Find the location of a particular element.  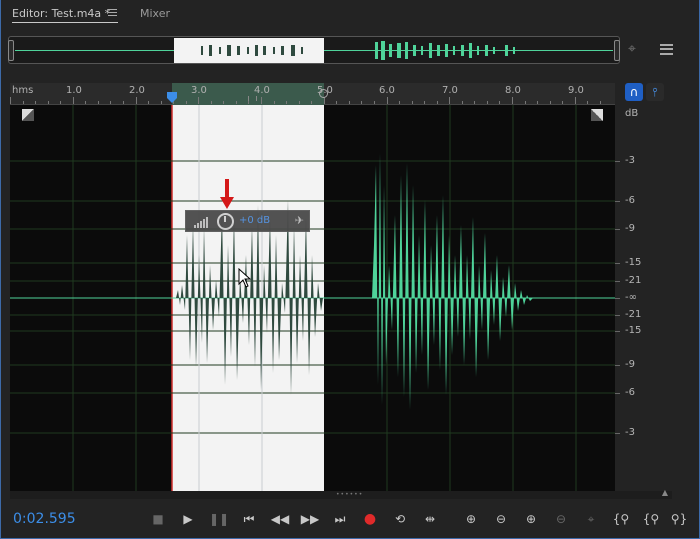

pin-icon: ⫯ is located at coordinates (655, 92).